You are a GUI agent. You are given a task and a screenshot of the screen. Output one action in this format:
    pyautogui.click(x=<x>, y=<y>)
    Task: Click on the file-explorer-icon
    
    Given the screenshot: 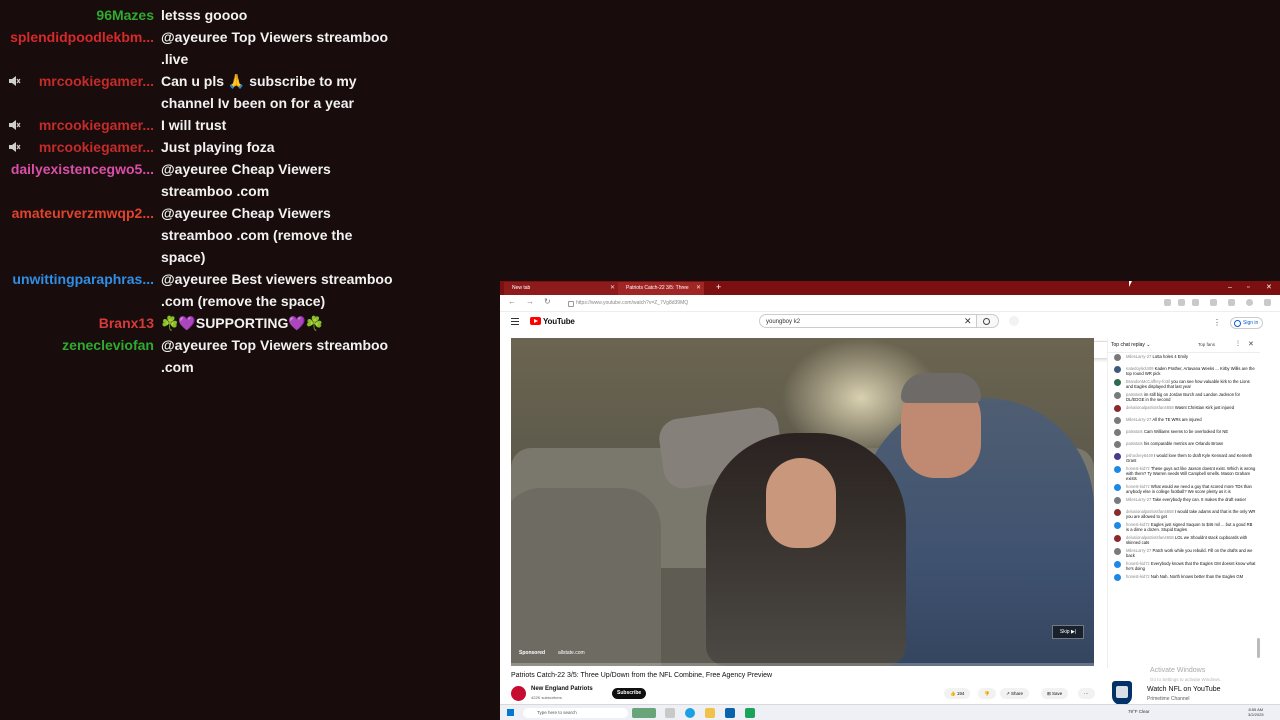 What is the action you would take?
    pyautogui.click(x=710, y=713)
    